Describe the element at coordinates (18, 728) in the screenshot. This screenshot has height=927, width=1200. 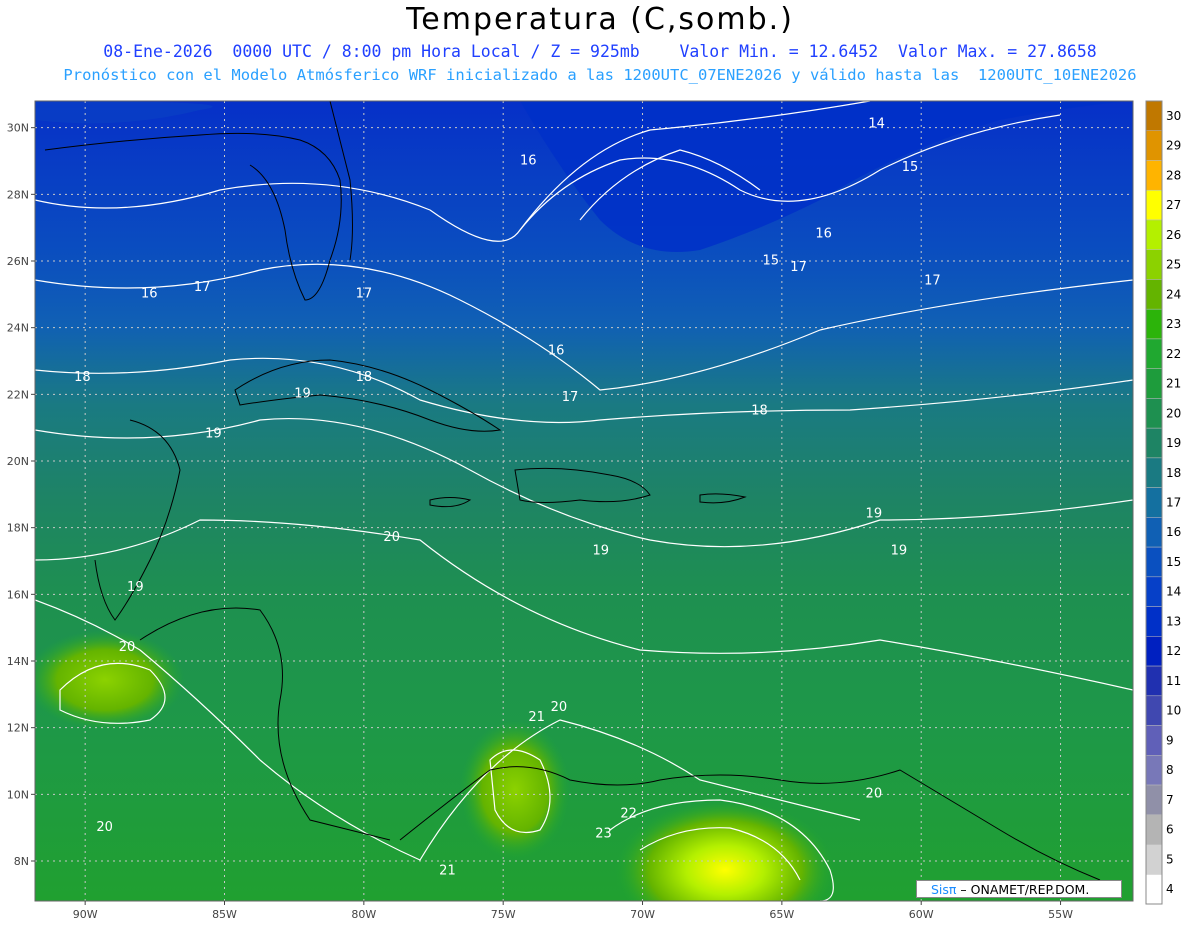
I see `lat-tick-label: 12N` at that location.